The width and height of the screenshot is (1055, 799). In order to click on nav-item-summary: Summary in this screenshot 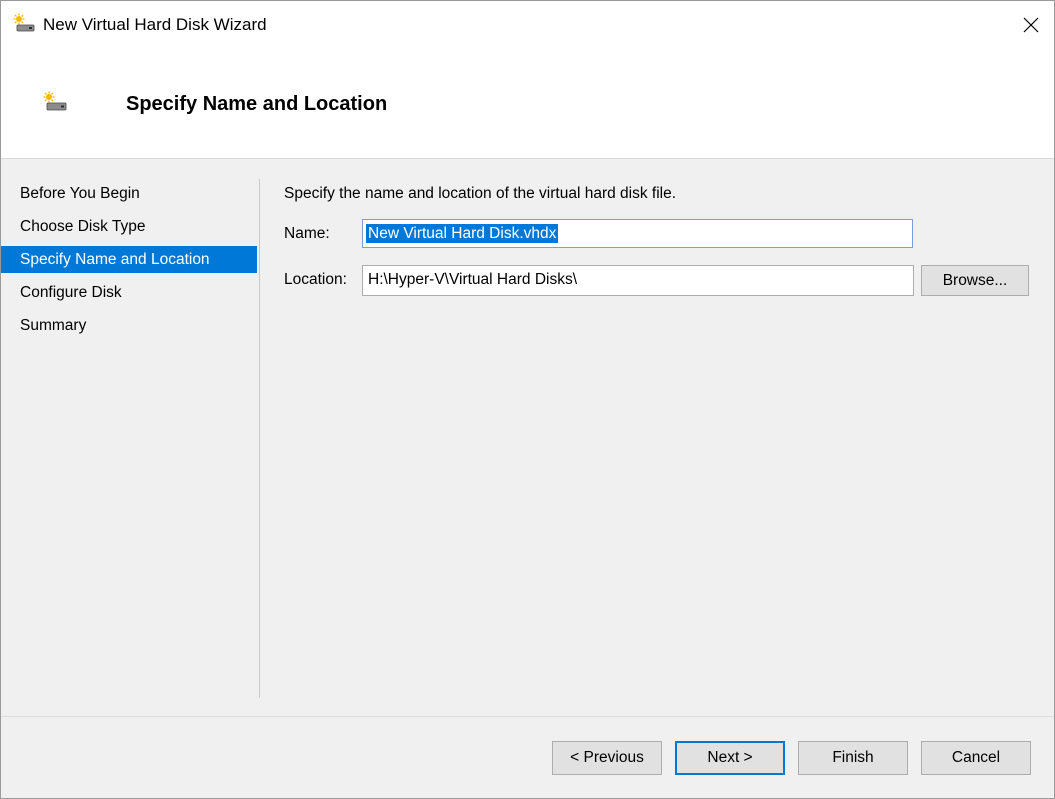, I will do `click(129, 325)`.